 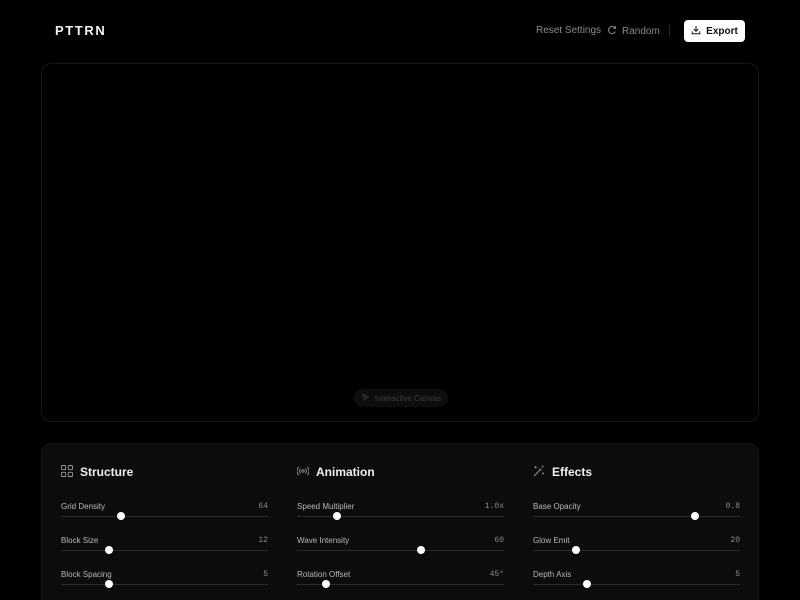 I want to click on block-size-slider, so click(x=164, y=550).